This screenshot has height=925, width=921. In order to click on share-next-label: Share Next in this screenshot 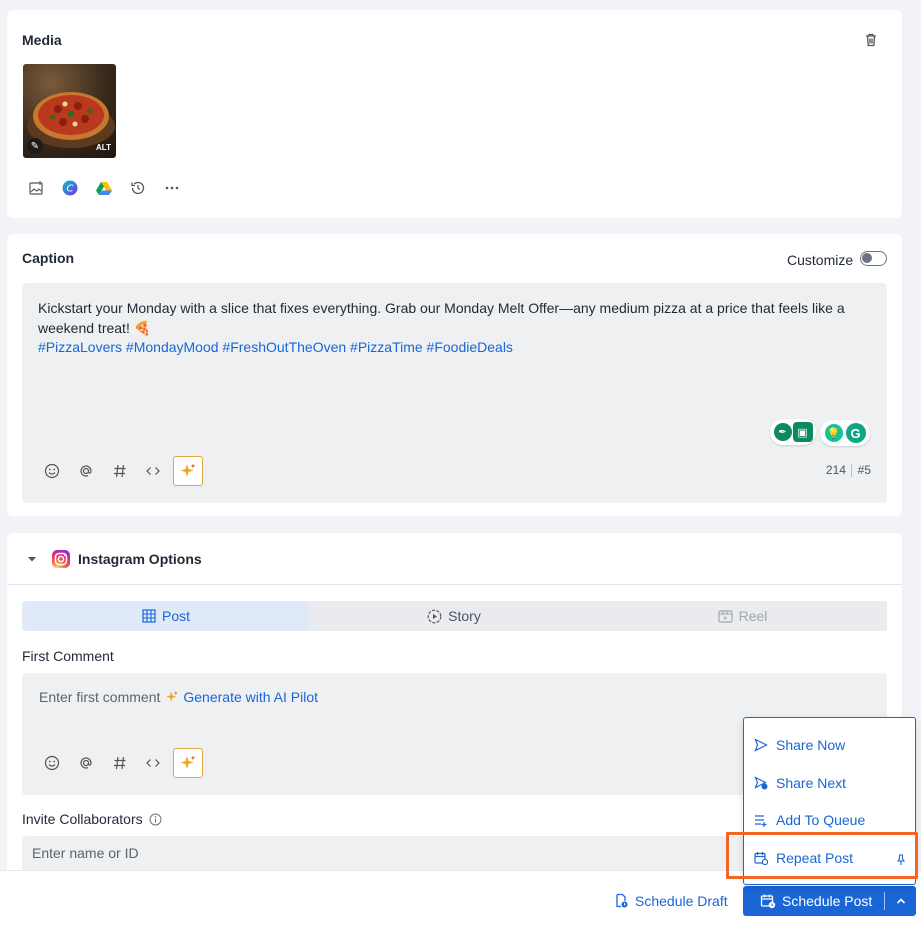, I will do `click(811, 783)`.